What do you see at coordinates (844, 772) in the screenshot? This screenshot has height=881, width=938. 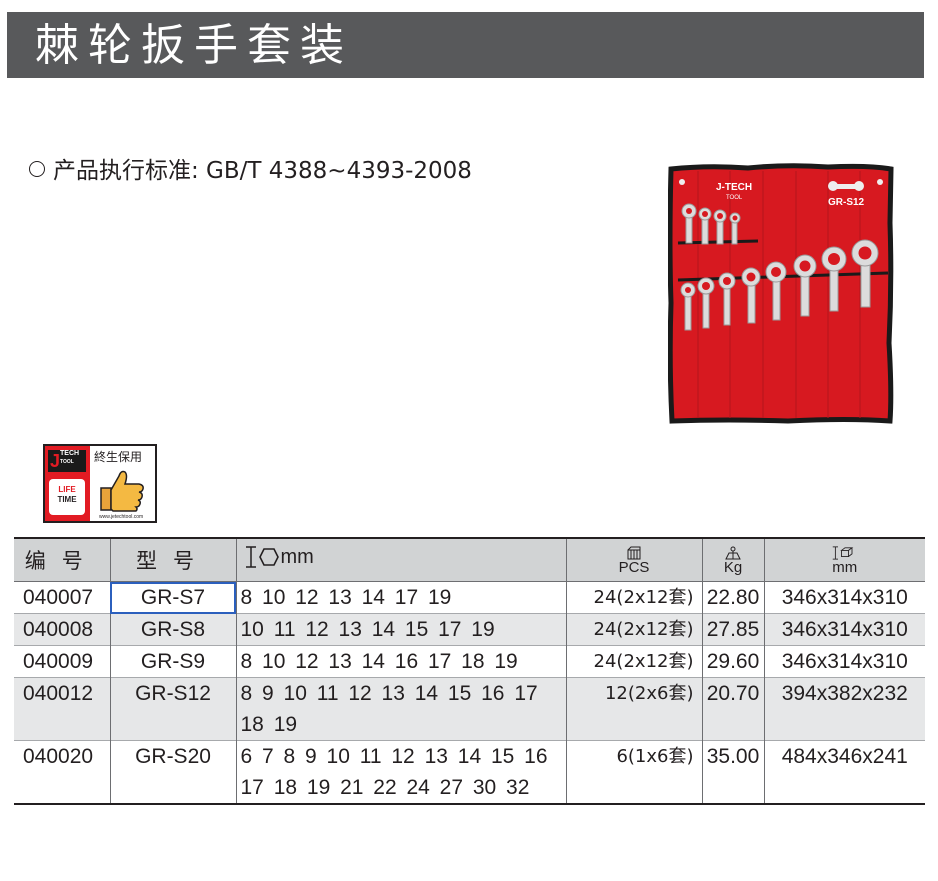 I see `cell-dim: 484x346x241` at bounding box center [844, 772].